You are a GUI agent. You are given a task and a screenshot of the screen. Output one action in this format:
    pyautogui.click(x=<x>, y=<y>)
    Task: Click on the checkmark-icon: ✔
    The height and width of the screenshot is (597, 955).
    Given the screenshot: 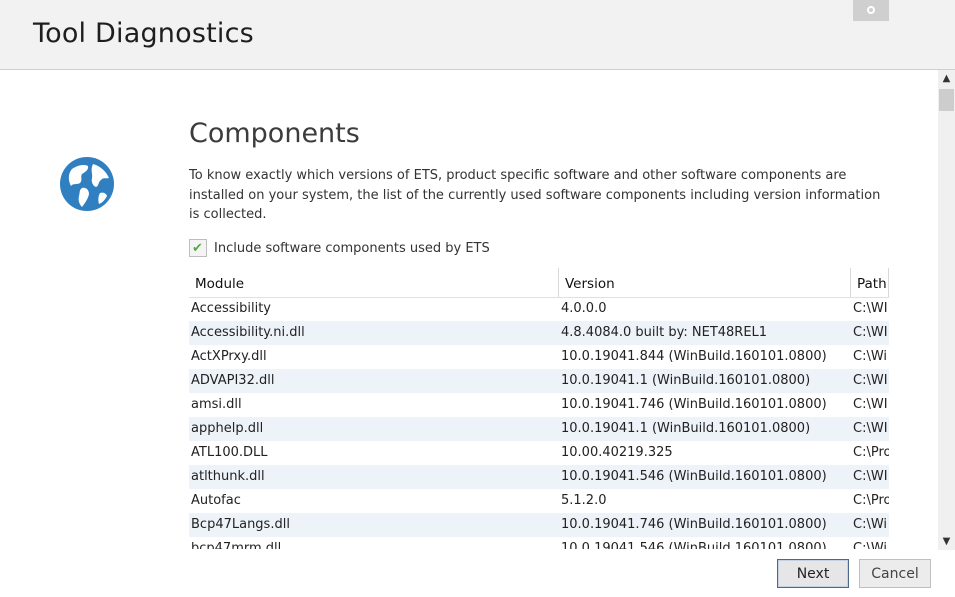 What is the action you would take?
    pyautogui.click(x=197, y=248)
    